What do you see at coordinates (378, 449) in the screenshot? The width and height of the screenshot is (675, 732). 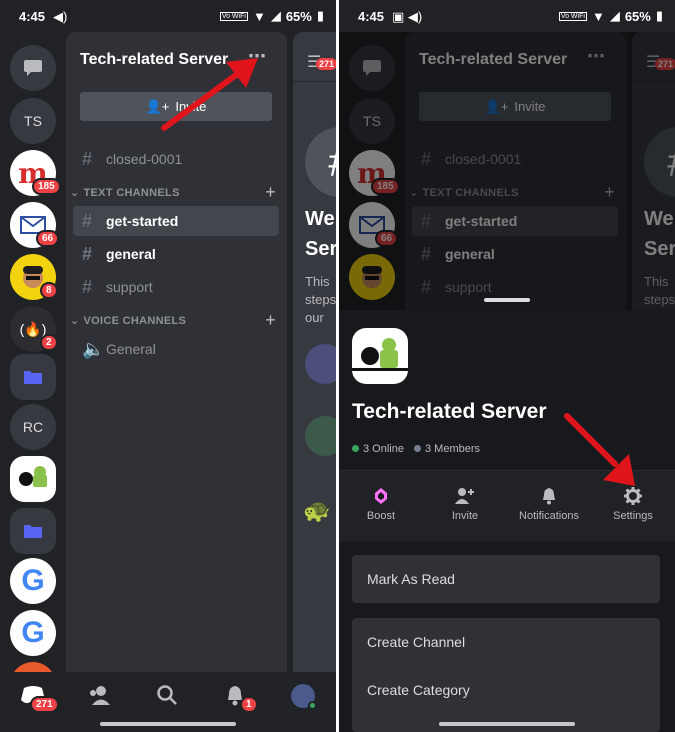 I see `online-count: 3 Online` at bounding box center [378, 449].